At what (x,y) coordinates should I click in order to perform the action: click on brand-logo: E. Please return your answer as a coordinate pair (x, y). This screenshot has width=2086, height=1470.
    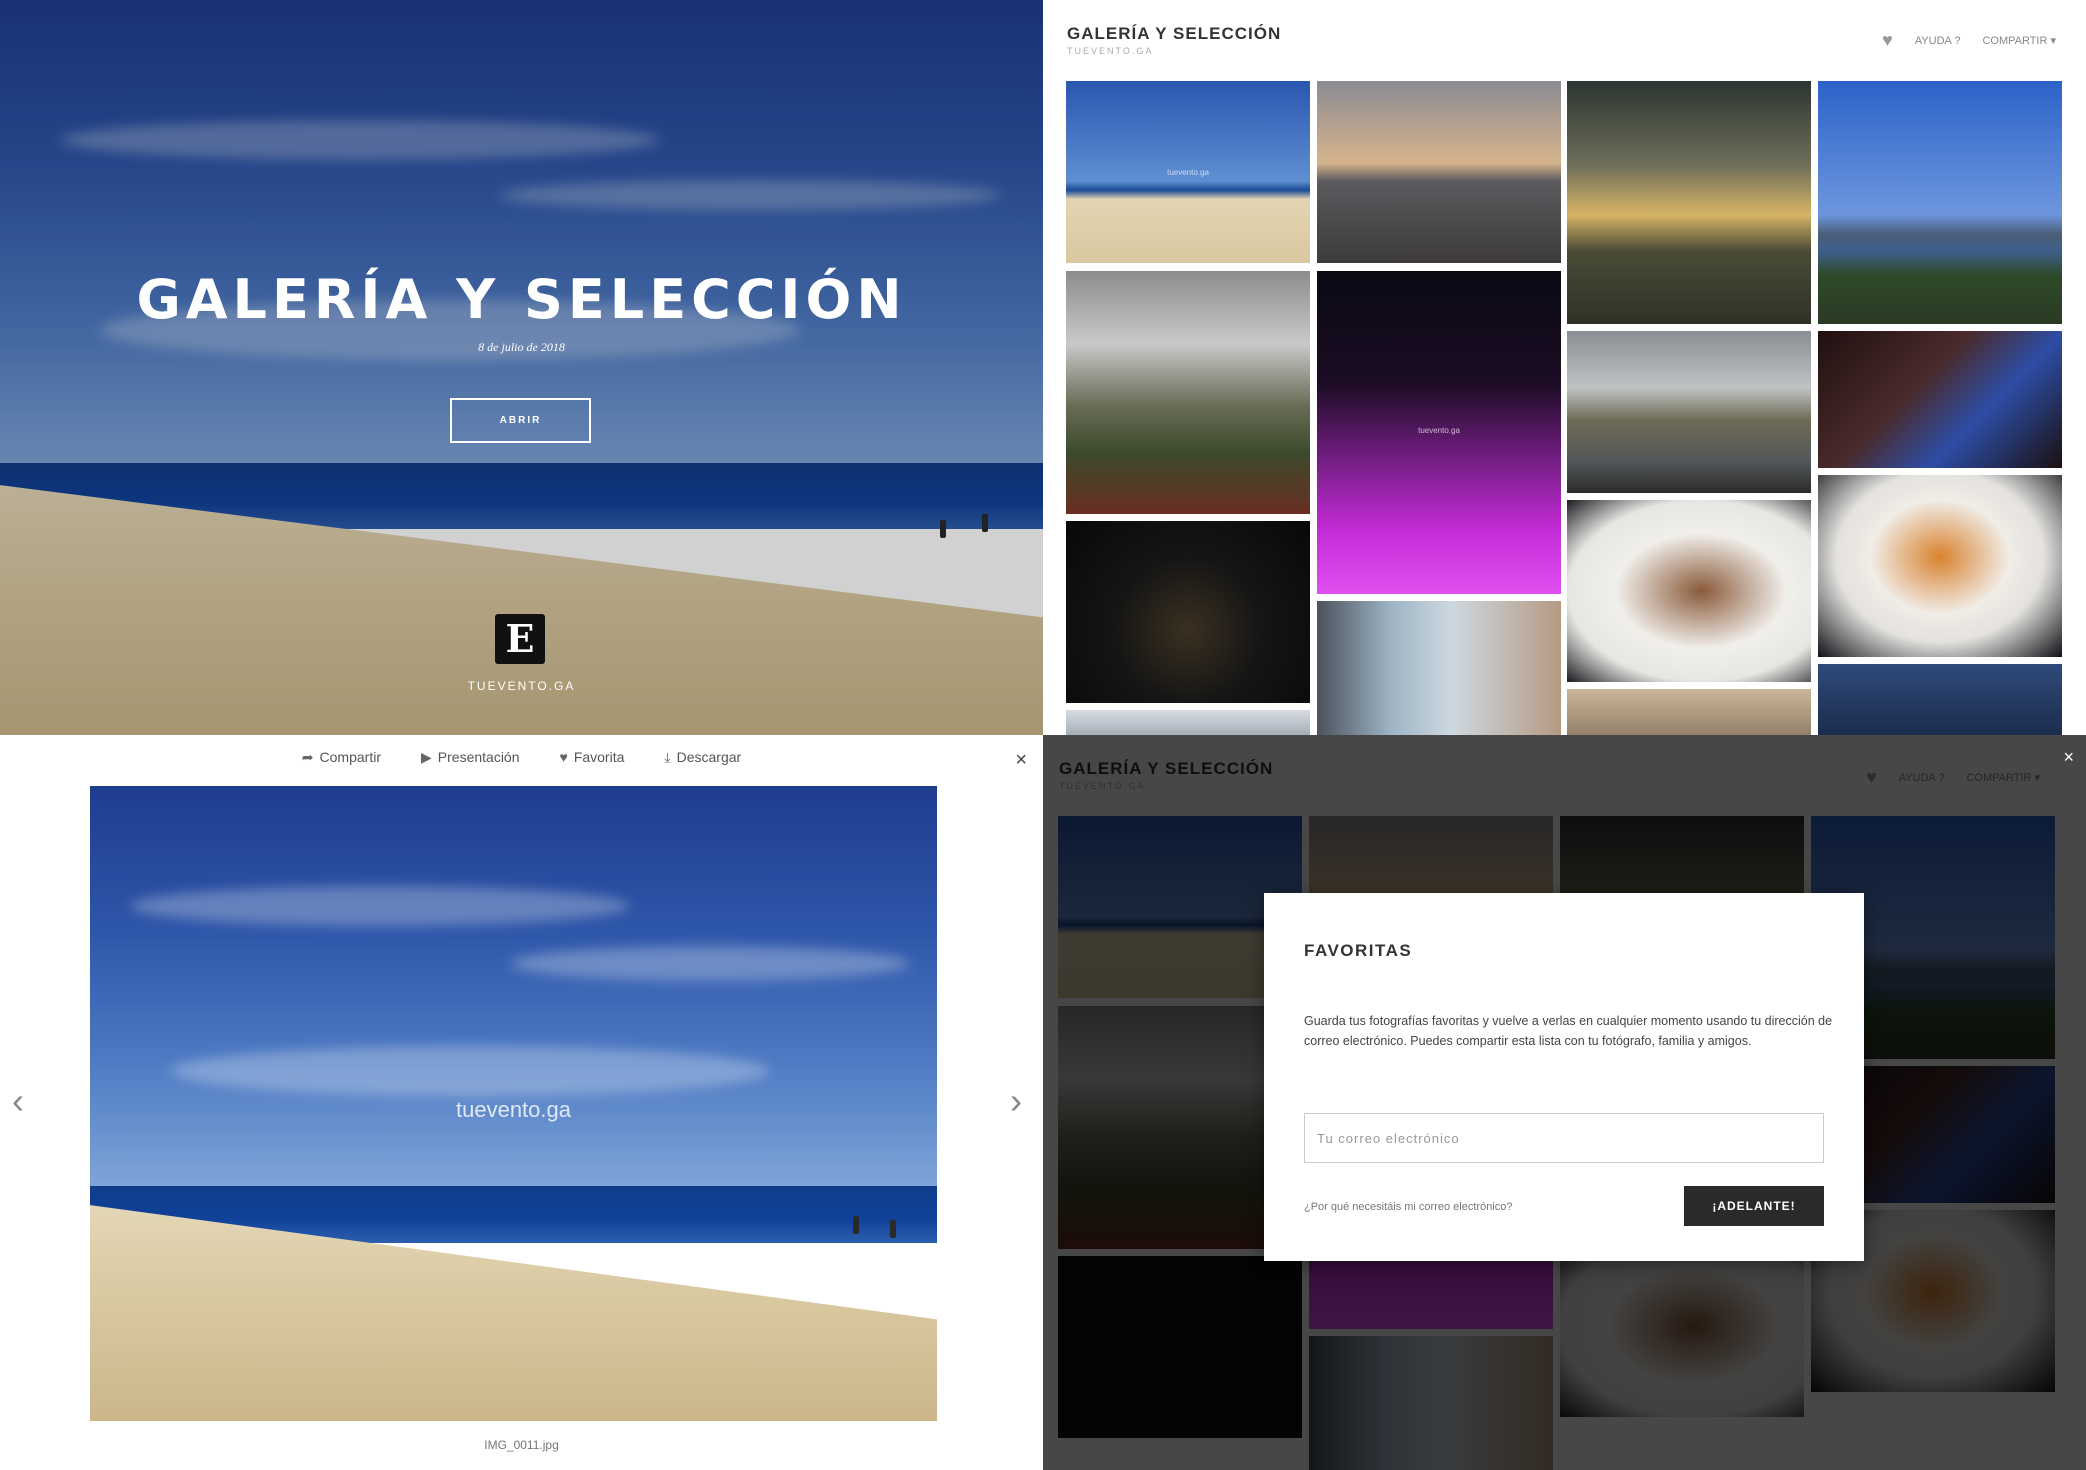
    Looking at the image, I should click on (520, 639).